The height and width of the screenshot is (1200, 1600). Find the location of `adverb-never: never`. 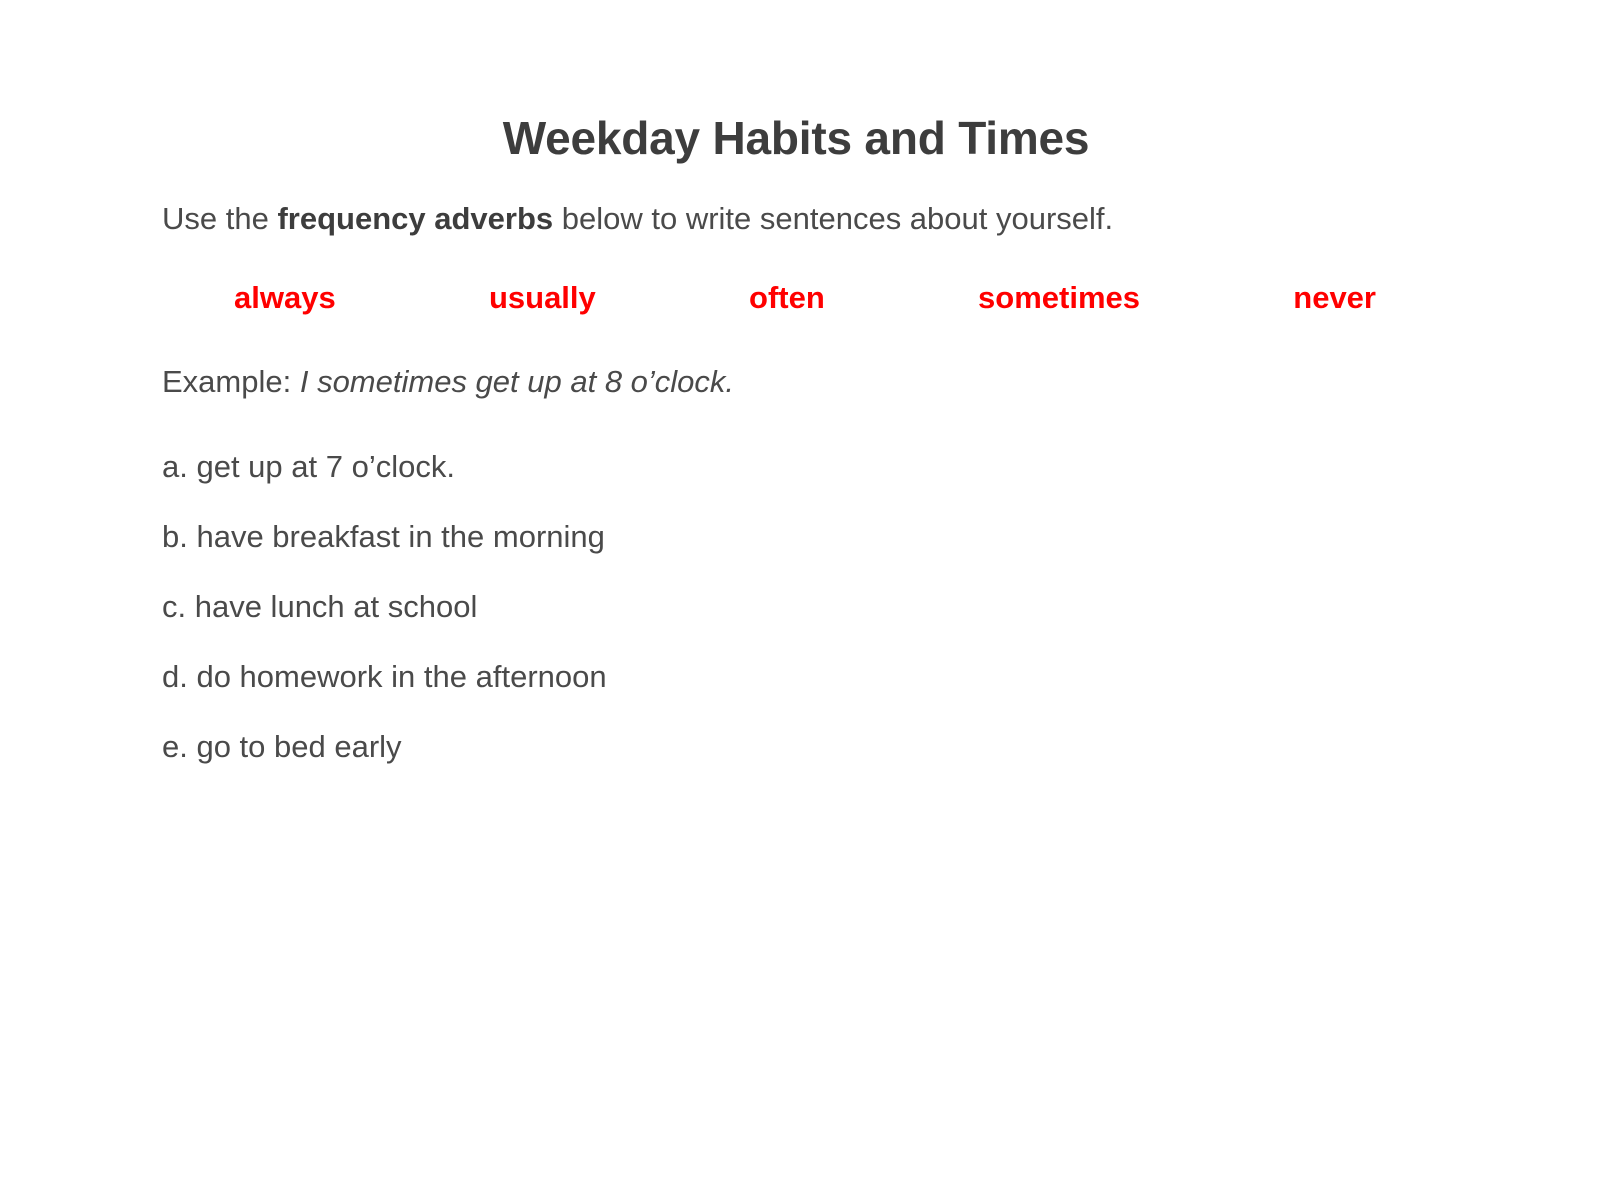

adverb-never: never is located at coordinates (1334, 297).